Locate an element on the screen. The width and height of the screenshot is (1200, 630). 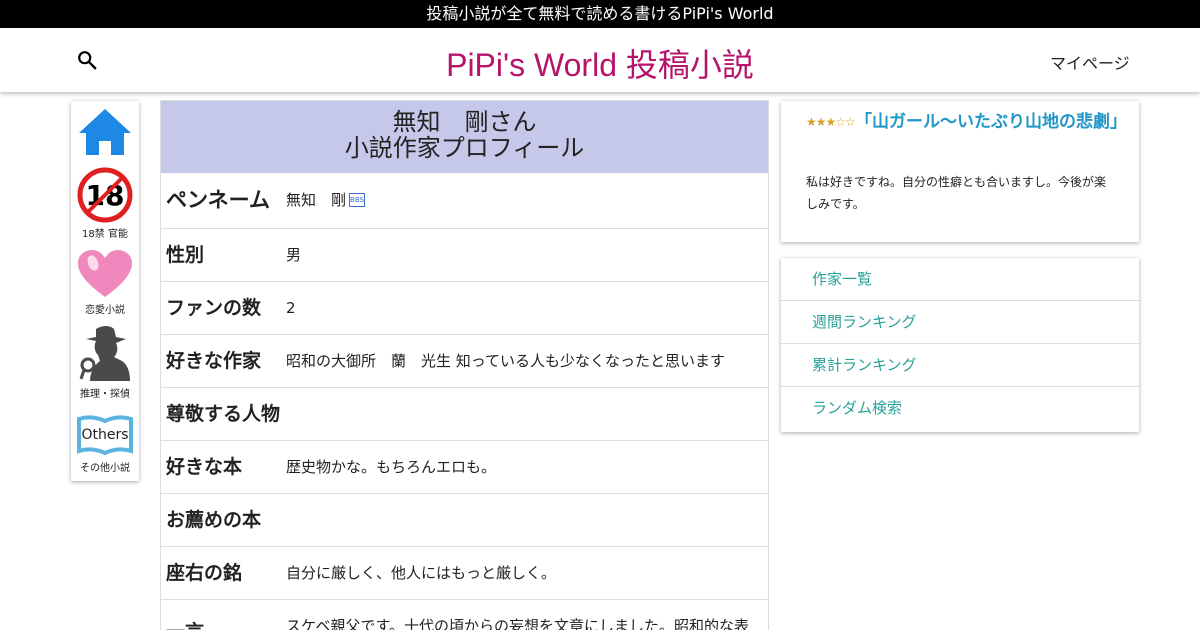
profile-row-favorite-author: 好きな作家 昭和の大御所 蘭 光生 知っている人も少なくなったと思います is located at coordinates (464, 361).